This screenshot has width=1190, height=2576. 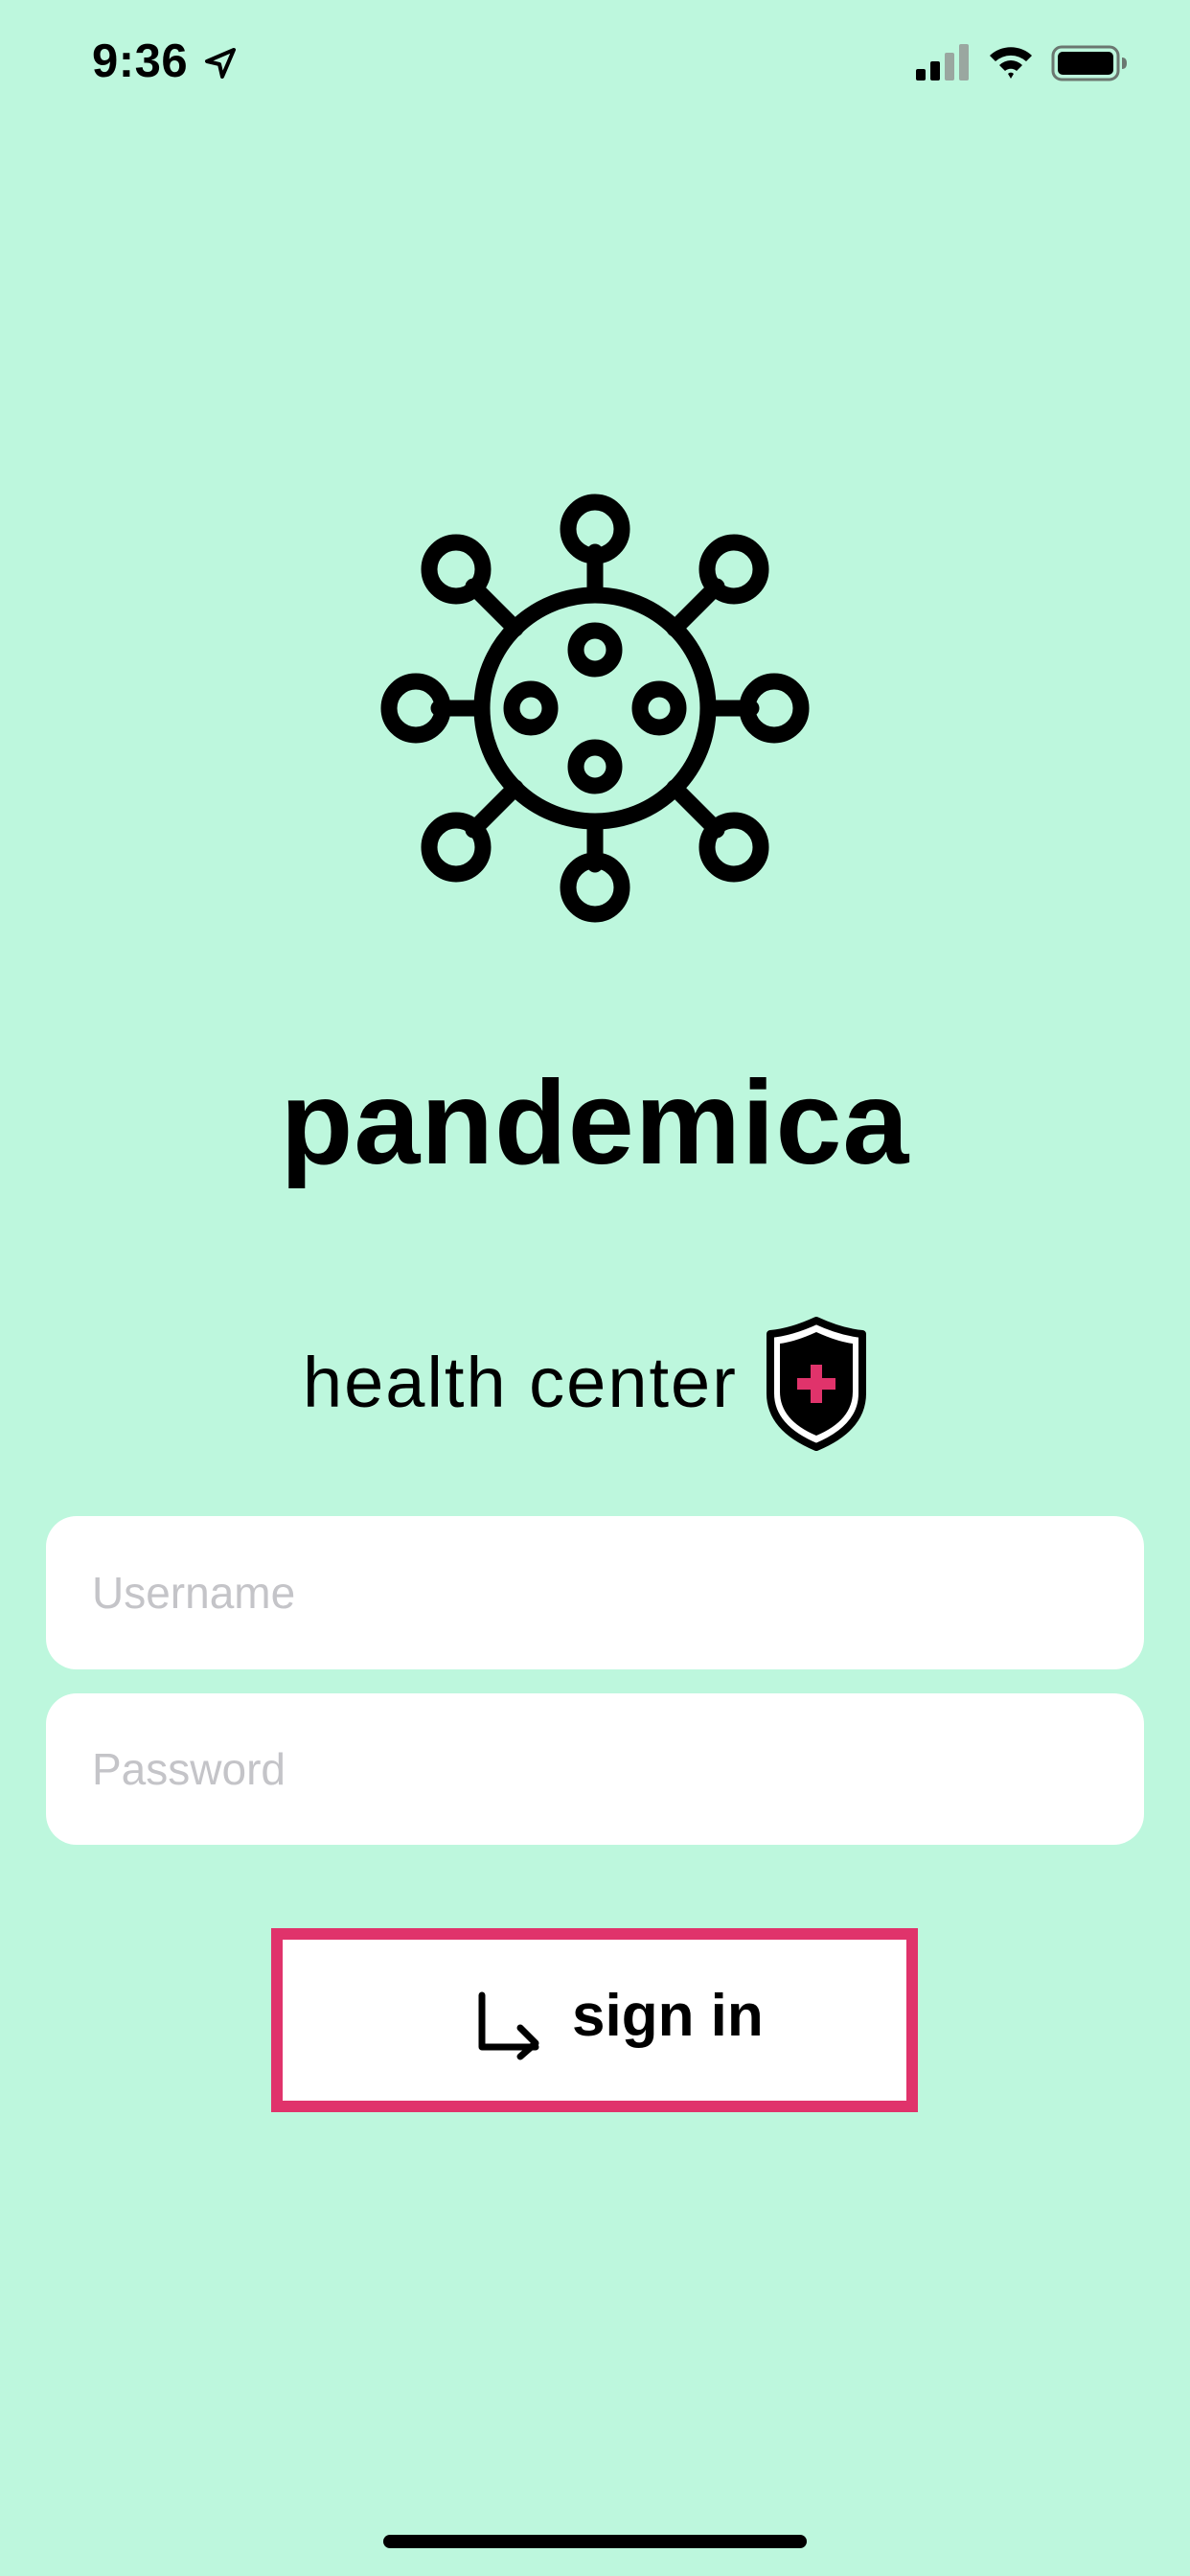 What do you see at coordinates (943, 62) in the screenshot?
I see `cellular-signal-icon` at bounding box center [943, 62].